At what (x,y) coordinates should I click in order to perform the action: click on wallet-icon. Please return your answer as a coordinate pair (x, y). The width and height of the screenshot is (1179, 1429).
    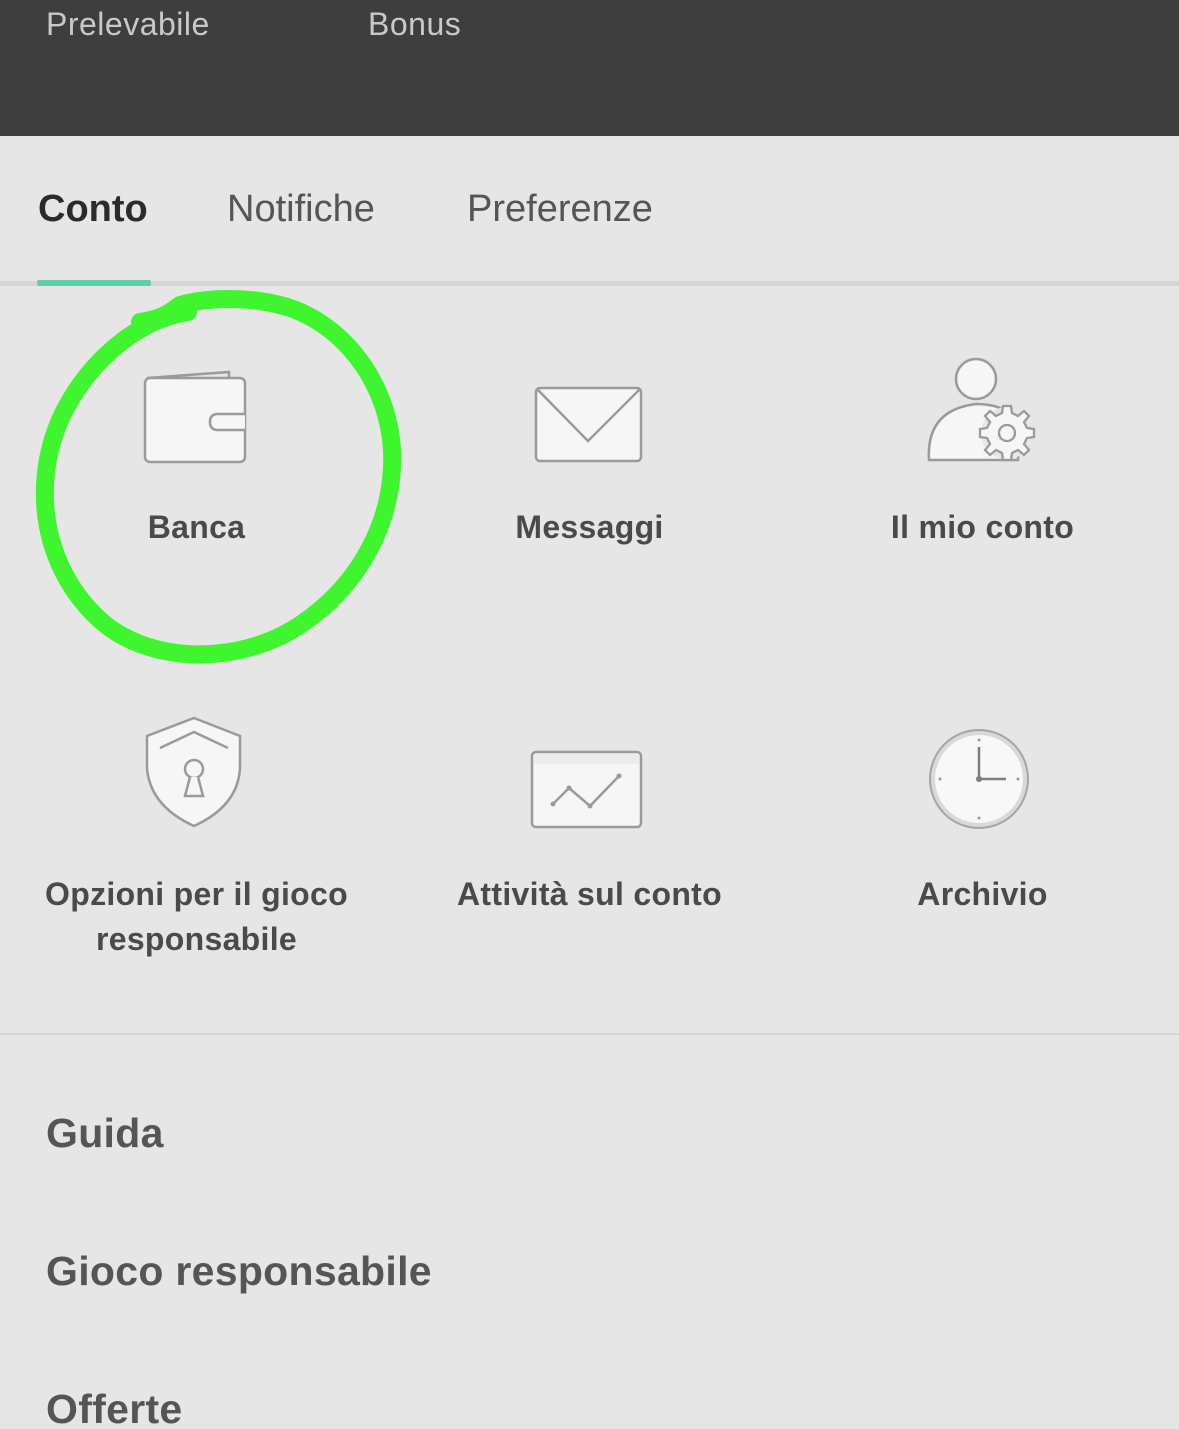
    Looking at the image, I should click on (195, 417).